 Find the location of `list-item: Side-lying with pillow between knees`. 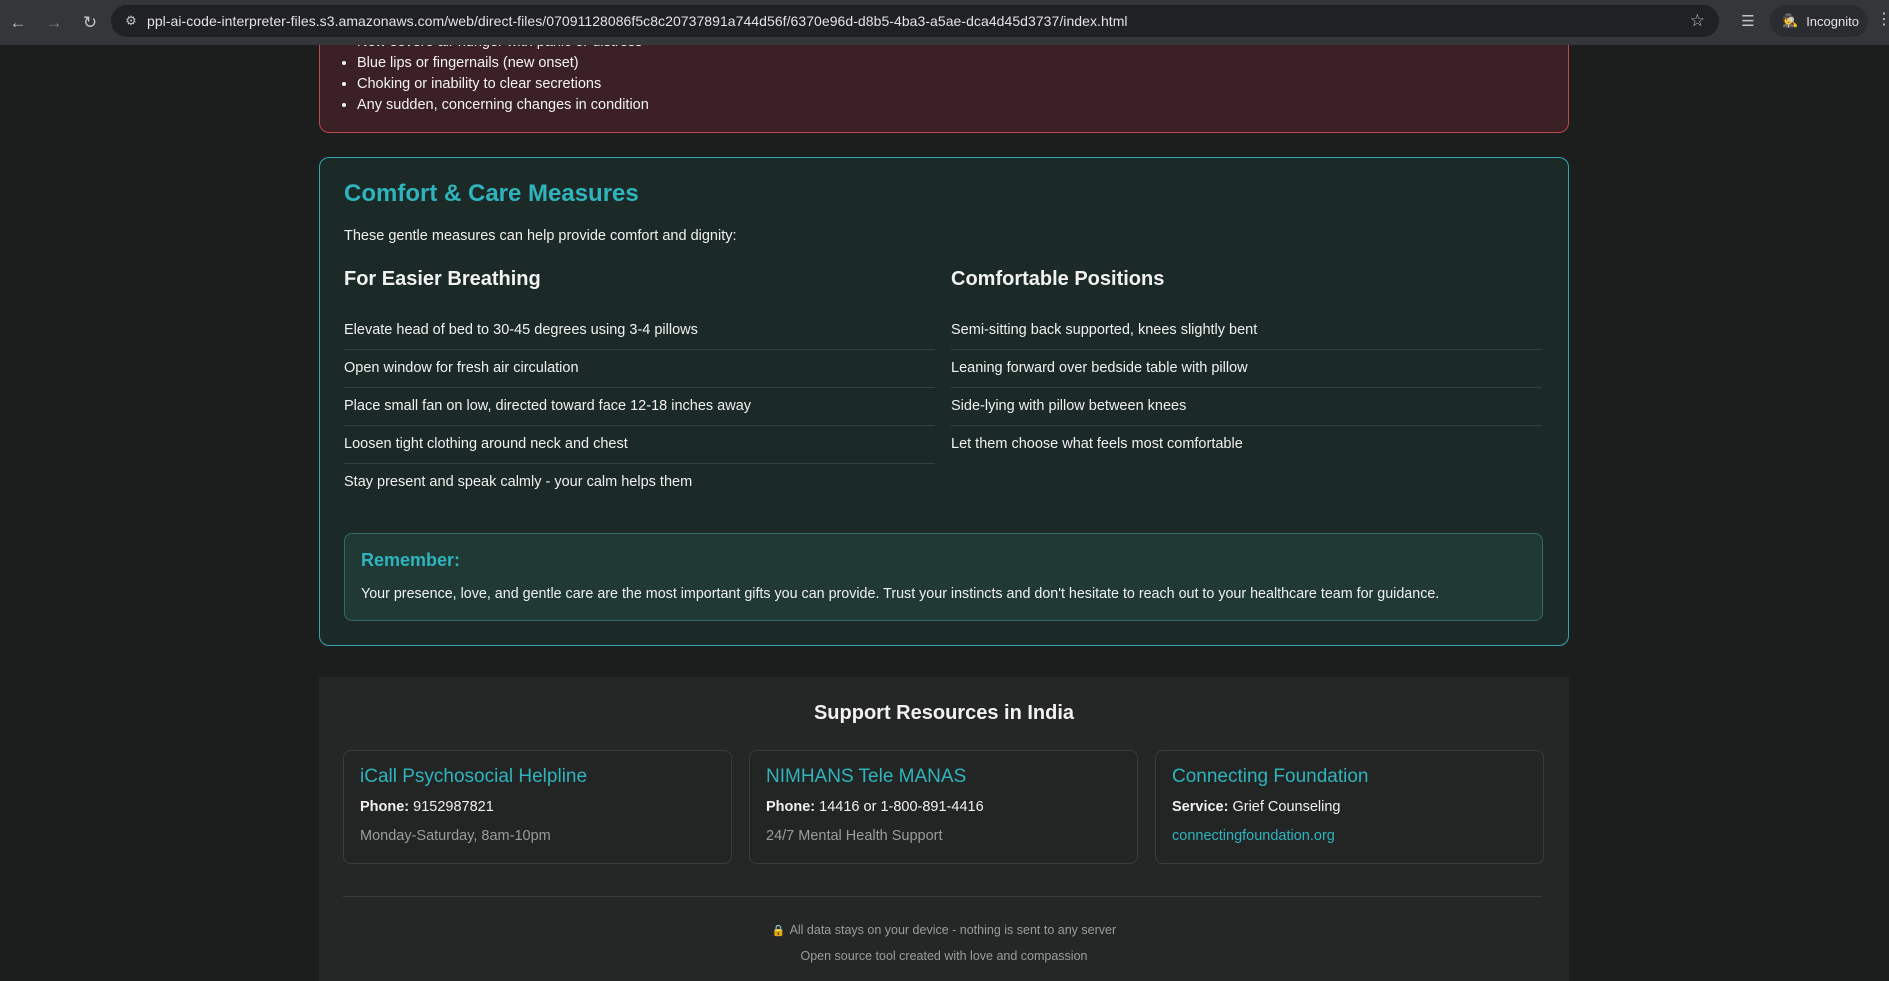

list-item: Side-lying with pillow between knees is located at coordinates (1246, 407).